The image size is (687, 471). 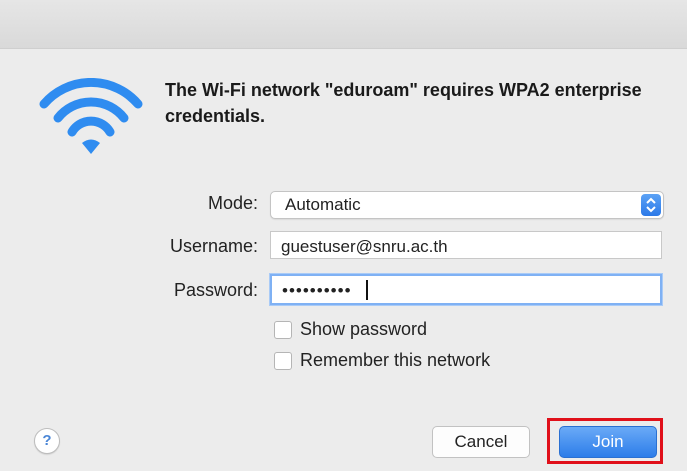 I want to click on mode-selected-value: Automatic, so click(x=323, y=204).